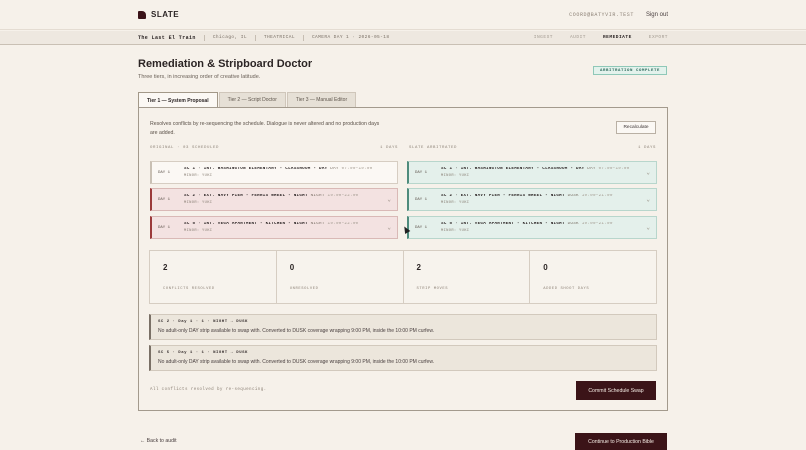 The height and width of the screenshot is (450, 806). Describe the element at coordinates (279, 37) in the screenshot. I see `project-type: THEATRICAL` at that location.